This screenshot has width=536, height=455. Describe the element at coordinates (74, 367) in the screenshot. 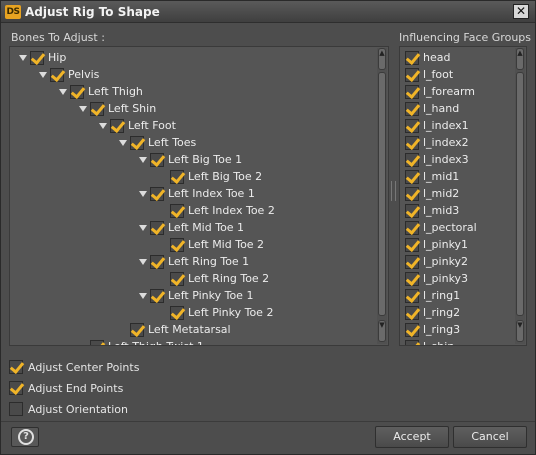

I see `option-checkbox: Adjust Center Points` at that location.